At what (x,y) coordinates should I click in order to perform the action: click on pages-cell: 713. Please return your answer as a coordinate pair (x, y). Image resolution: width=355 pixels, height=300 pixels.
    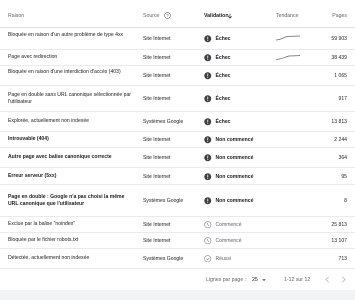
    Looking at the image, I should click on (343, 258).